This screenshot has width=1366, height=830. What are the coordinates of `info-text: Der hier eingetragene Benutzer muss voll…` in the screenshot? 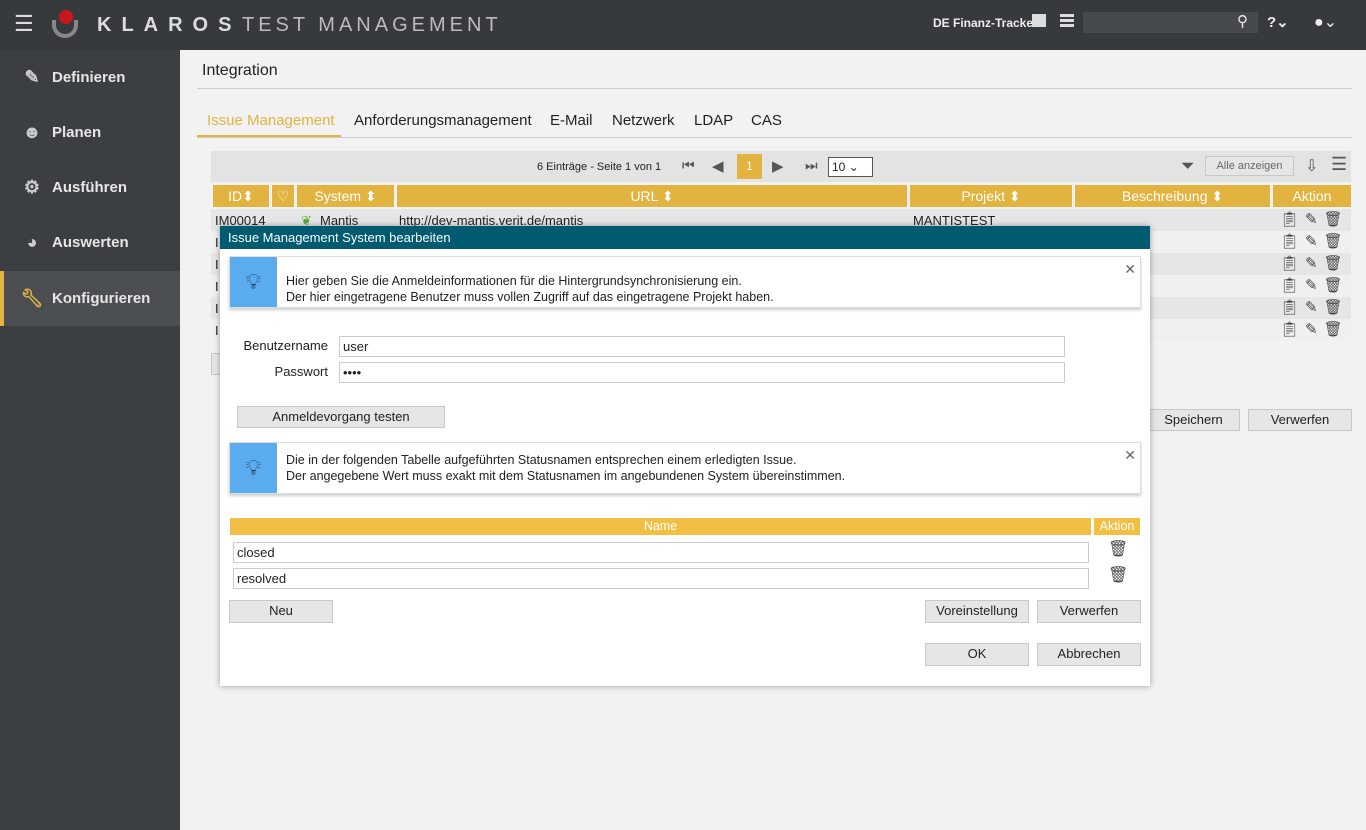 It's located at (530, 297).